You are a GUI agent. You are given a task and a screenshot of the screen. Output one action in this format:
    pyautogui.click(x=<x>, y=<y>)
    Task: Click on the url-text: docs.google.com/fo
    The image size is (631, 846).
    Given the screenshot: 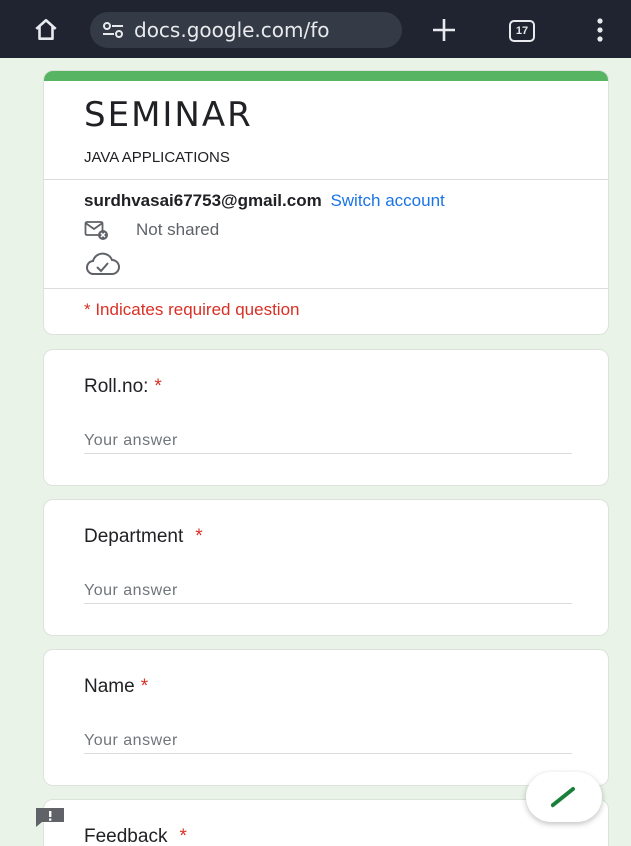 What is the action you would take?
    pyautogui.click(x=232, y=30)
    